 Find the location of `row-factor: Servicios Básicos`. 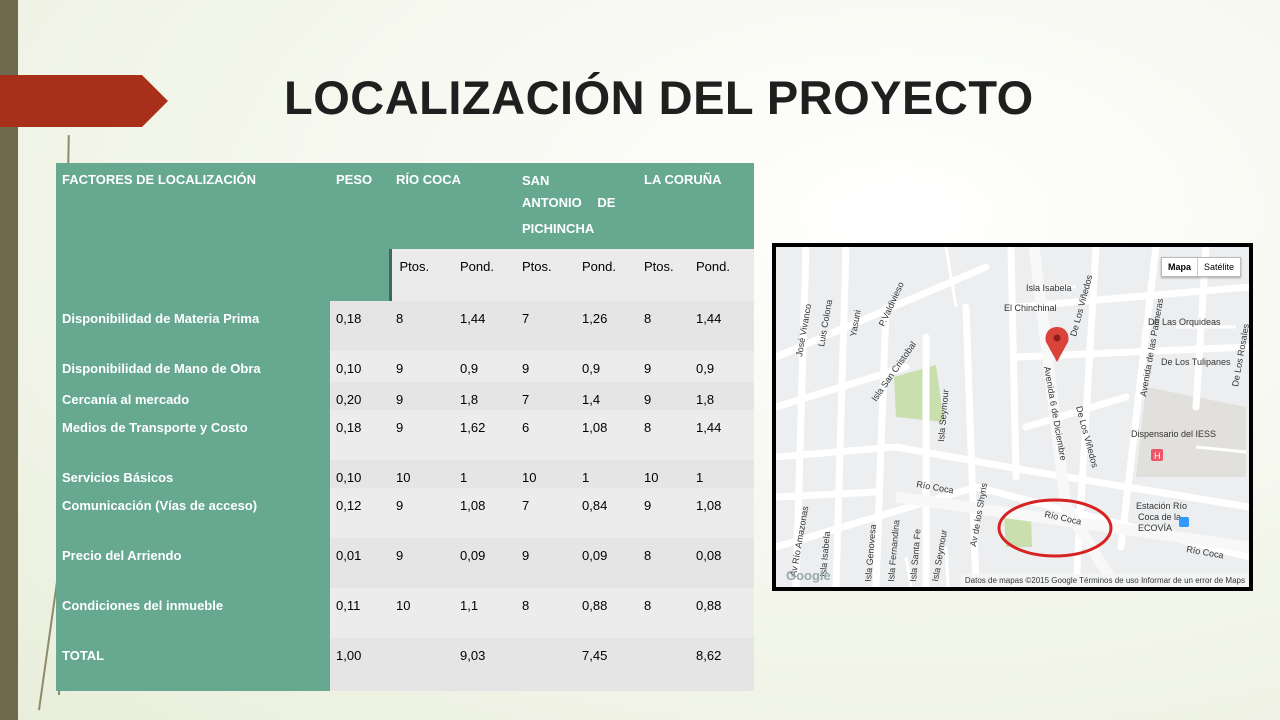

row-factor: Servicios Básicos is located at coordinates (193, 474).